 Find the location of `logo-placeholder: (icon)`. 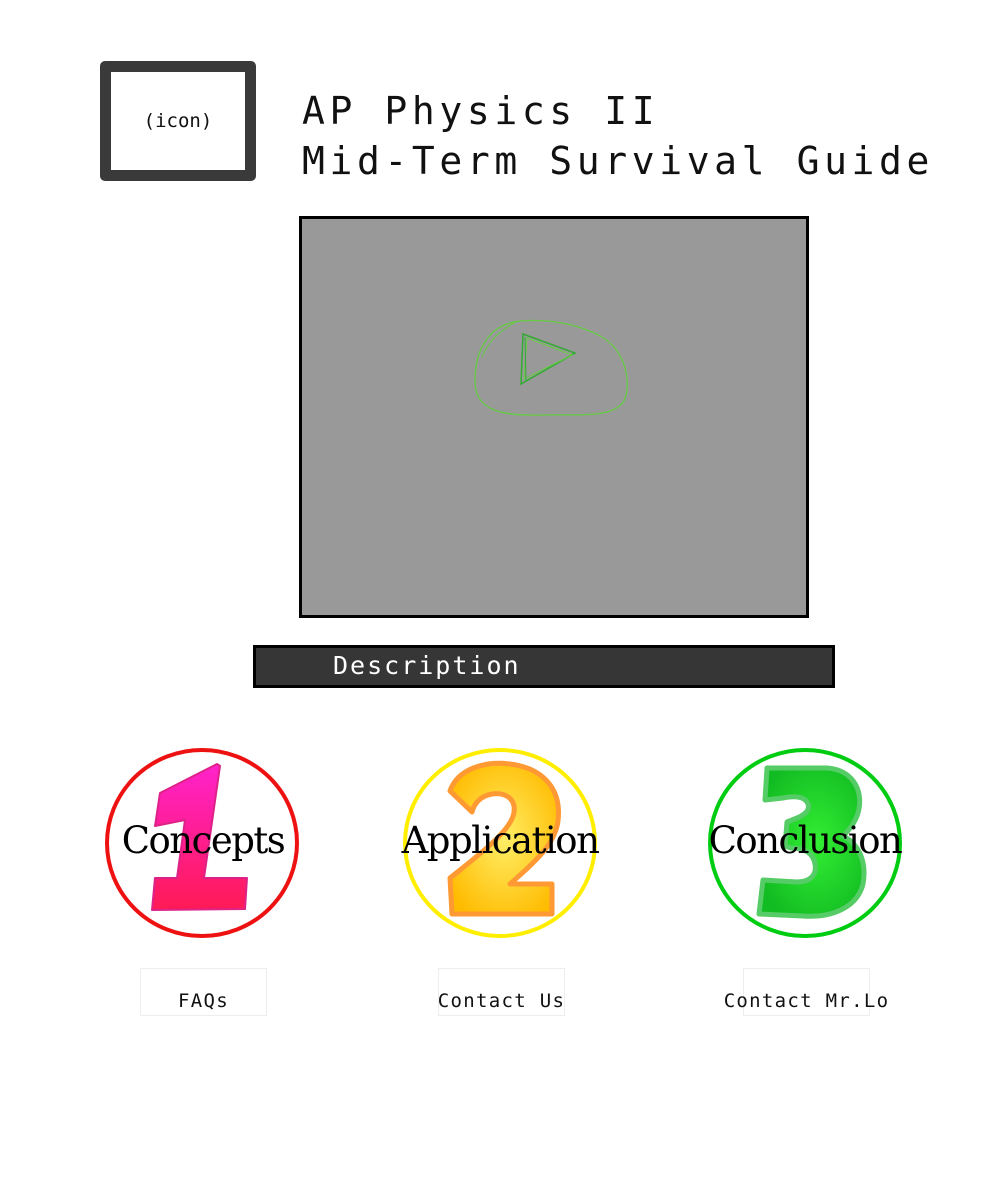

logo-placeholder: (icon) is located at coordinates (178, 121).